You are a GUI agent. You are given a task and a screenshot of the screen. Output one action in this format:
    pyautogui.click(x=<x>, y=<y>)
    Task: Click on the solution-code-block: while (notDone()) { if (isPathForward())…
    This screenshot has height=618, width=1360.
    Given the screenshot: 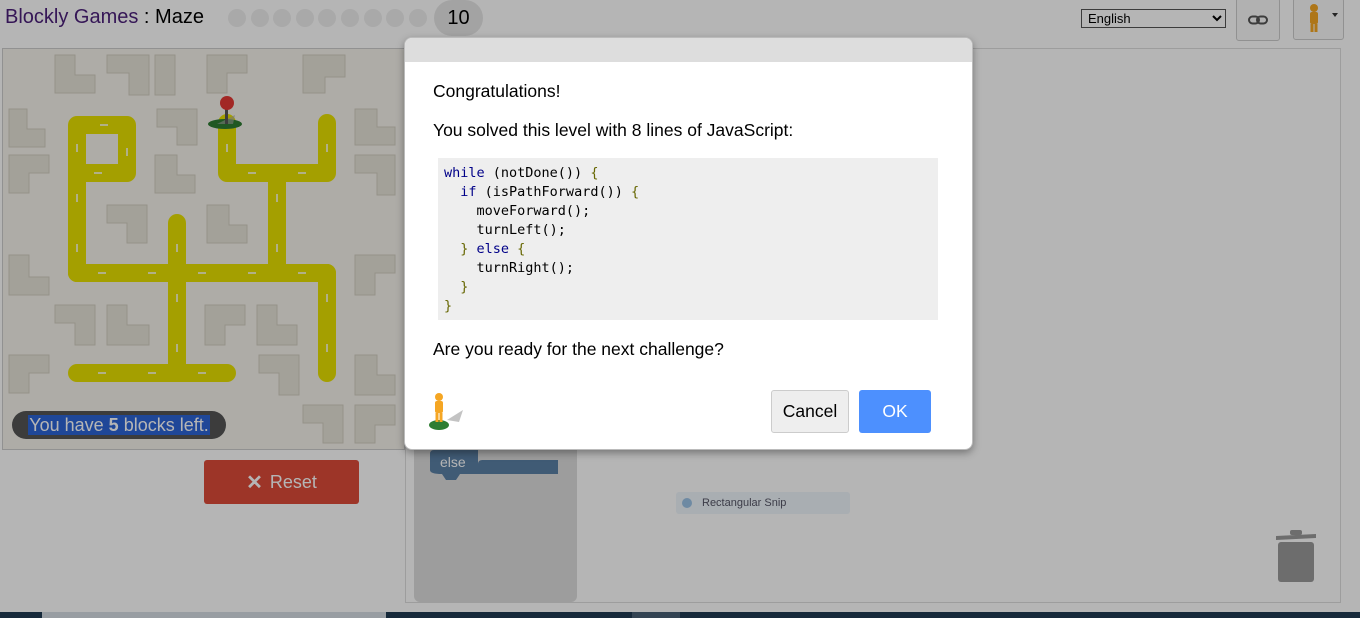 What is the action you would take?
    pyautogui.click(x=688, y=239)
    